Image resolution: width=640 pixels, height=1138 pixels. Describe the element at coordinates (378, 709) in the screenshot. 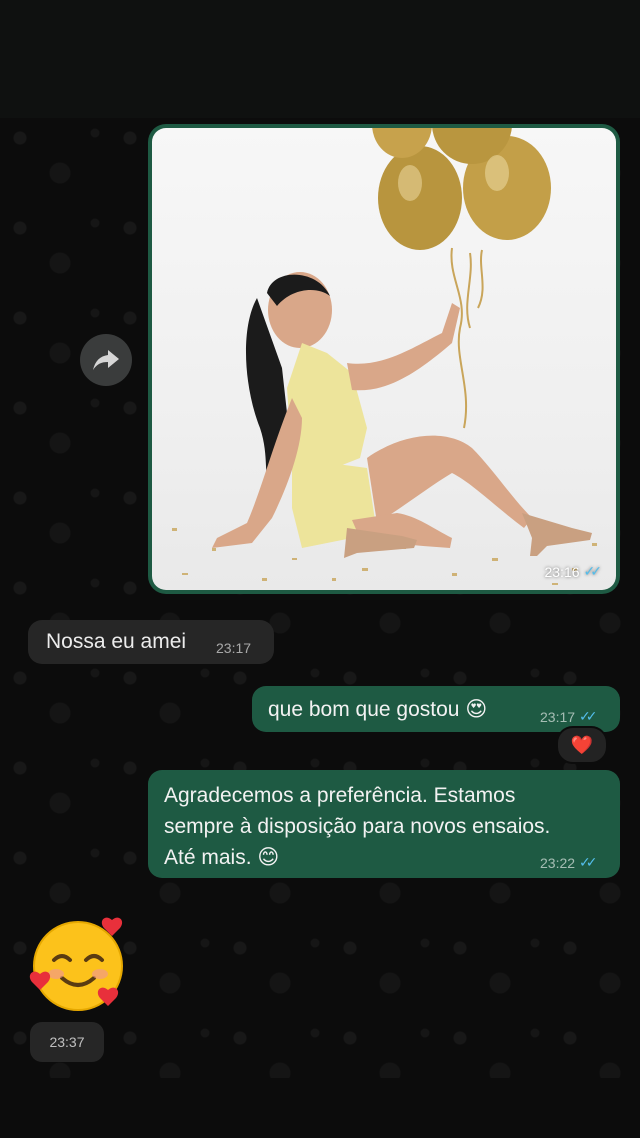

I see `message-text: que bom que gostou 😍` at that location.